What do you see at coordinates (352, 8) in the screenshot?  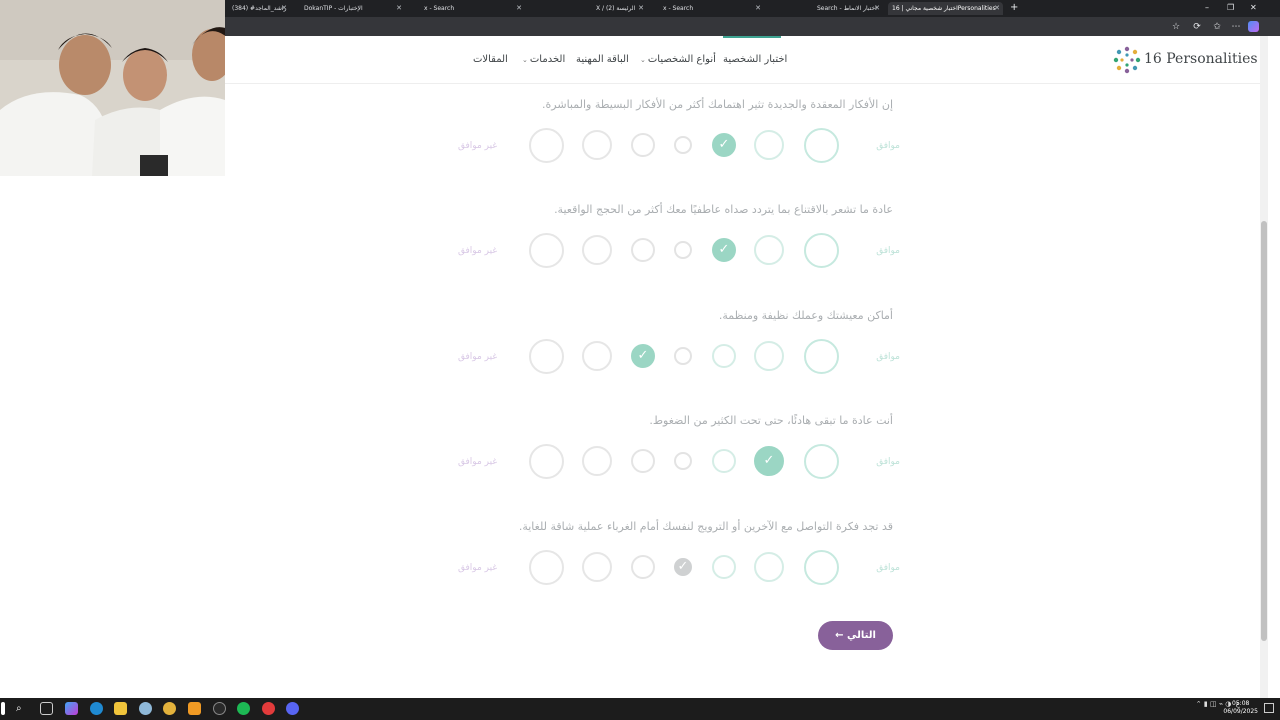 I see `browser-tab: DokanTIP - الإختبارات ✕` at bounding box center [352, 8].